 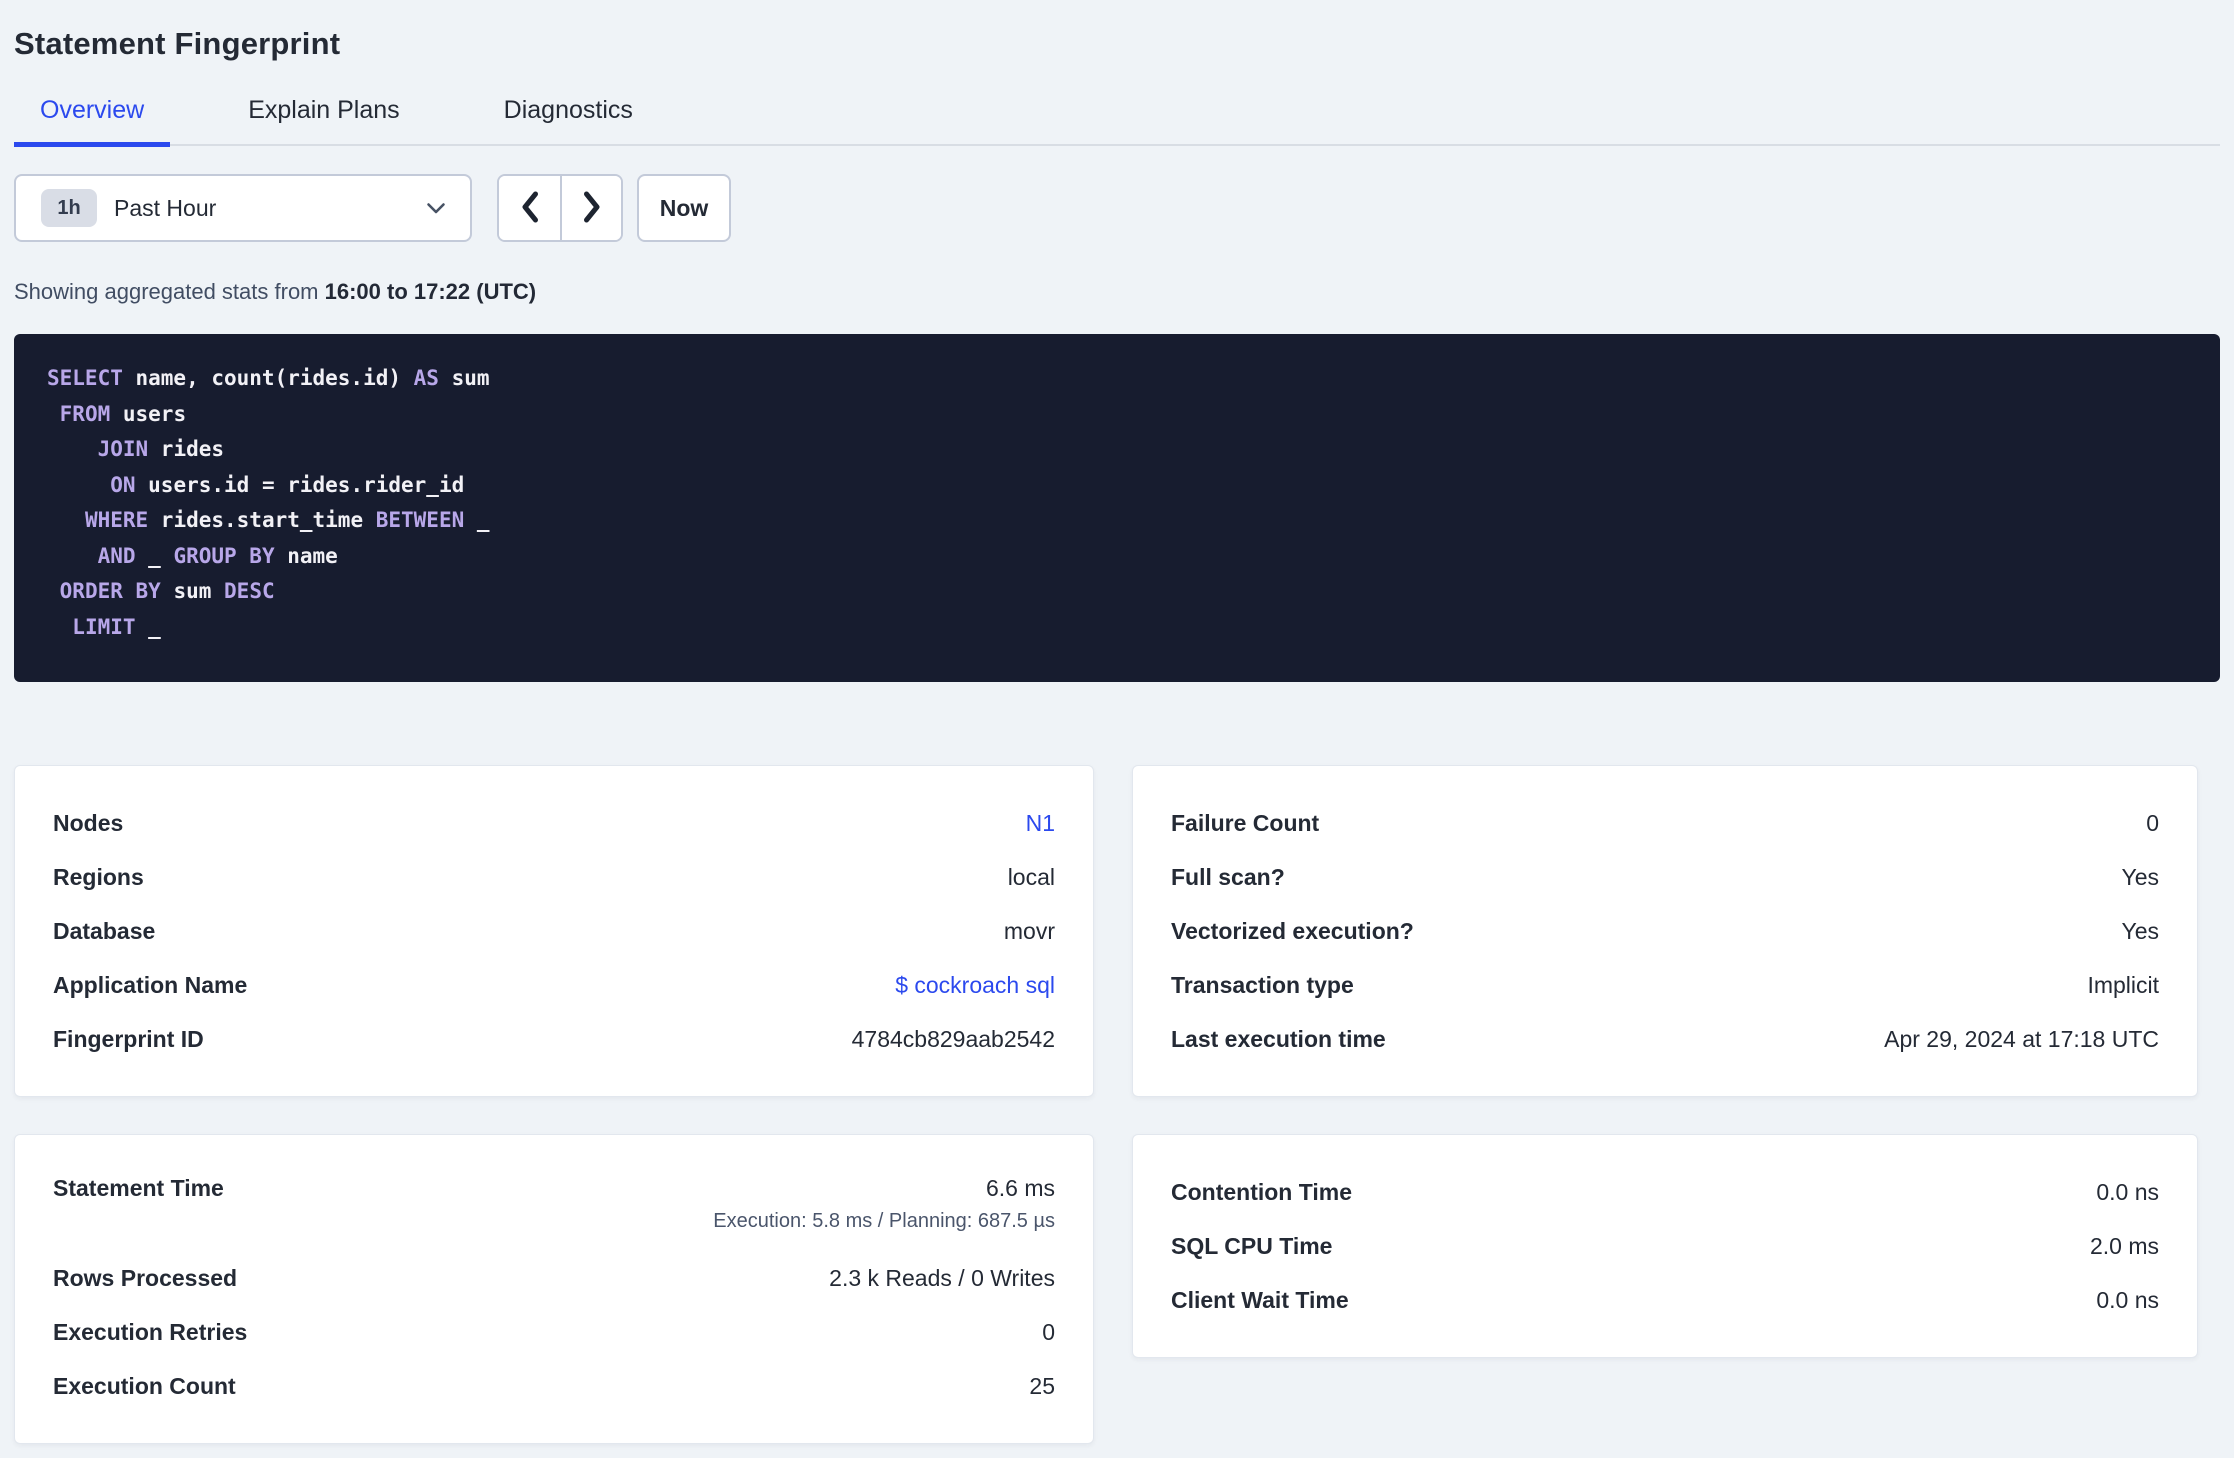 What do you see at coordinates (554, 1039) in the screenshot?
I see `detail-row: Fingerprint ID 4784cb829aab2542` at bounding box center [554, 1039].